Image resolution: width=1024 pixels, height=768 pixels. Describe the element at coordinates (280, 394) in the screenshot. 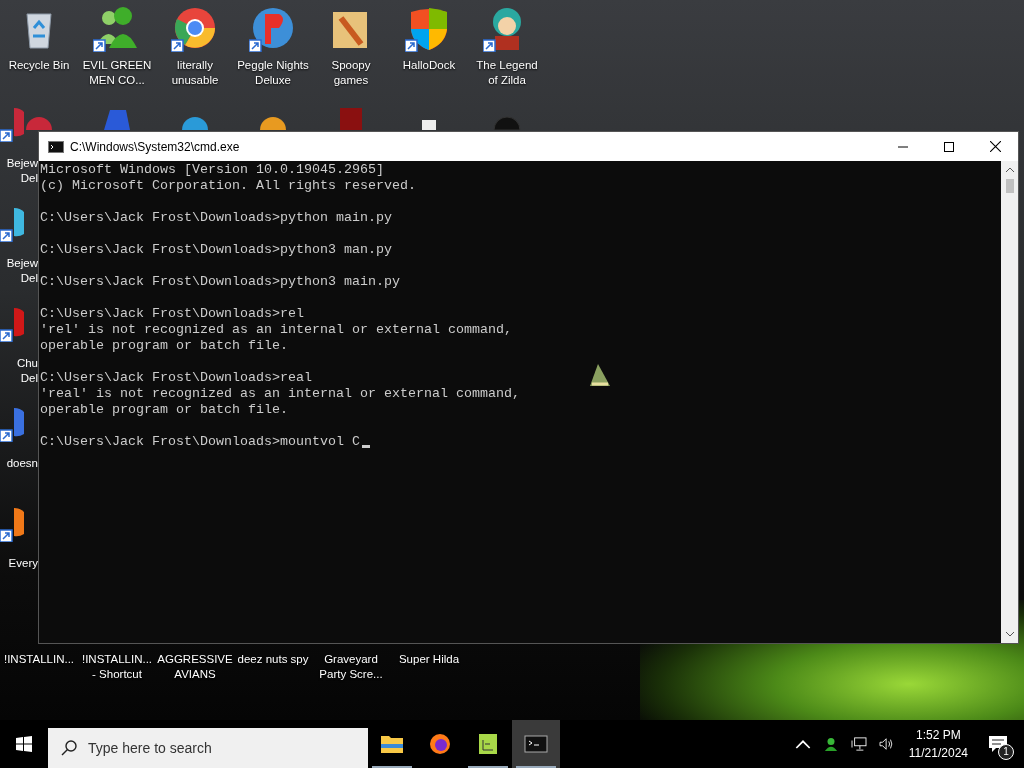

I see `console-line: 'real' is not recognized as an internal or external command,` at that location.